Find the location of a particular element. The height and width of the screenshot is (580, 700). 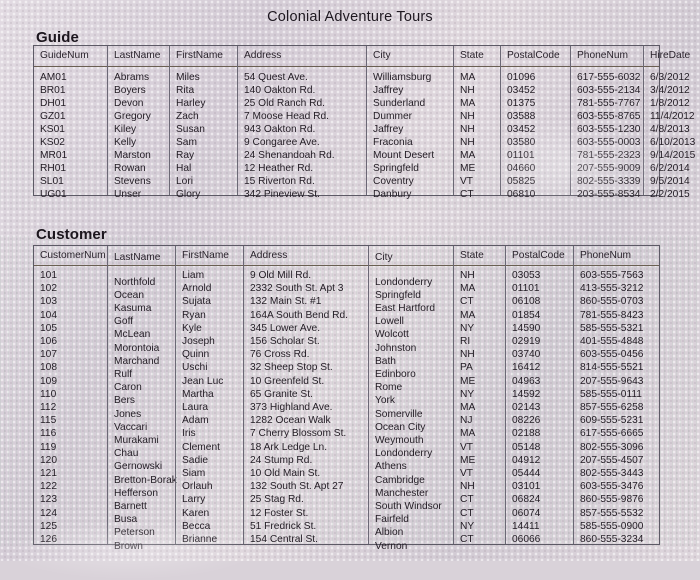

customer-header-cell: PostalCode is located at coordinates (538, 255).